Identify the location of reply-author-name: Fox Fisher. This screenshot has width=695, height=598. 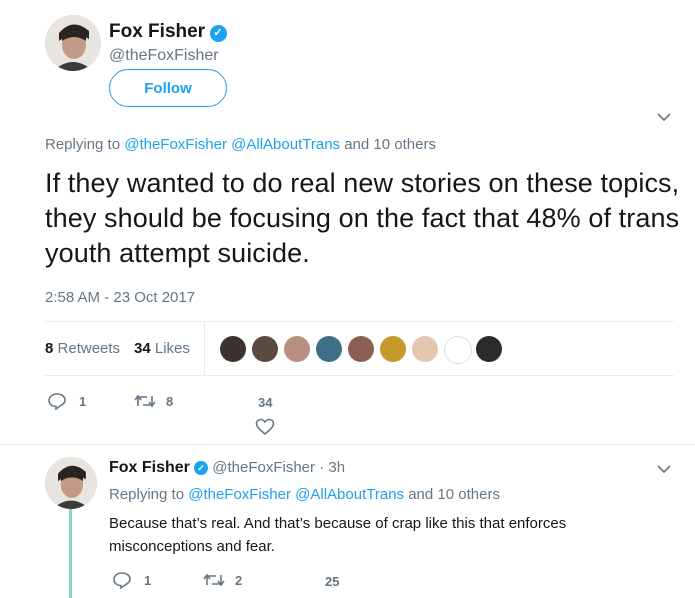
(149, 467).